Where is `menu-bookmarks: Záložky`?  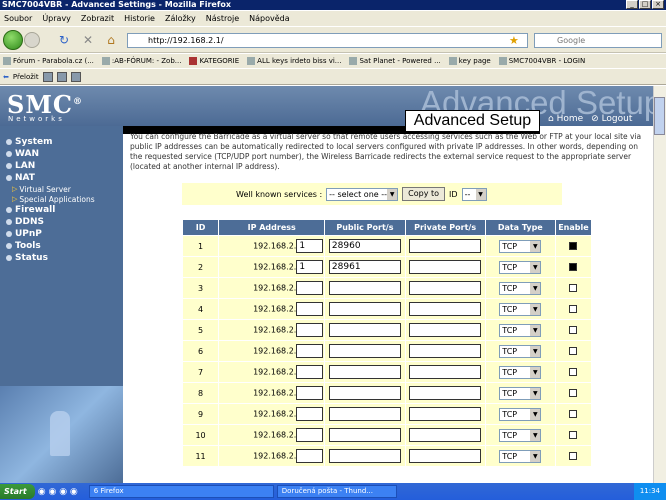
menu-bookmarks: Záložky is located at coordinates (180, 18).